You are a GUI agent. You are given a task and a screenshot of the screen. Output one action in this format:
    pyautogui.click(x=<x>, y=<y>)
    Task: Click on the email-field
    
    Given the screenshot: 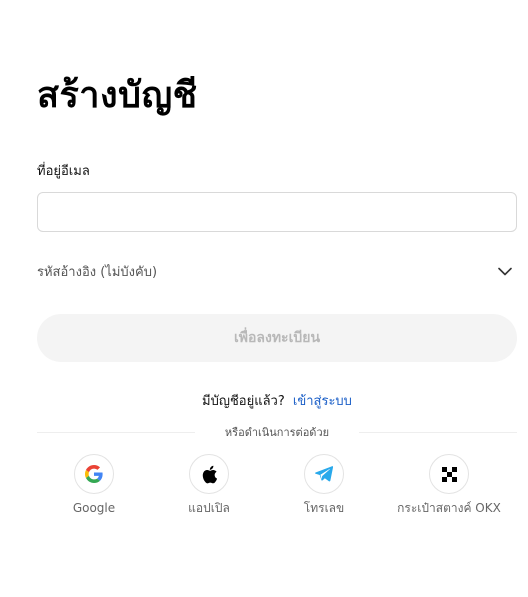 What is the action you would take?
    pyautogui.click(x=277, y=212)
    